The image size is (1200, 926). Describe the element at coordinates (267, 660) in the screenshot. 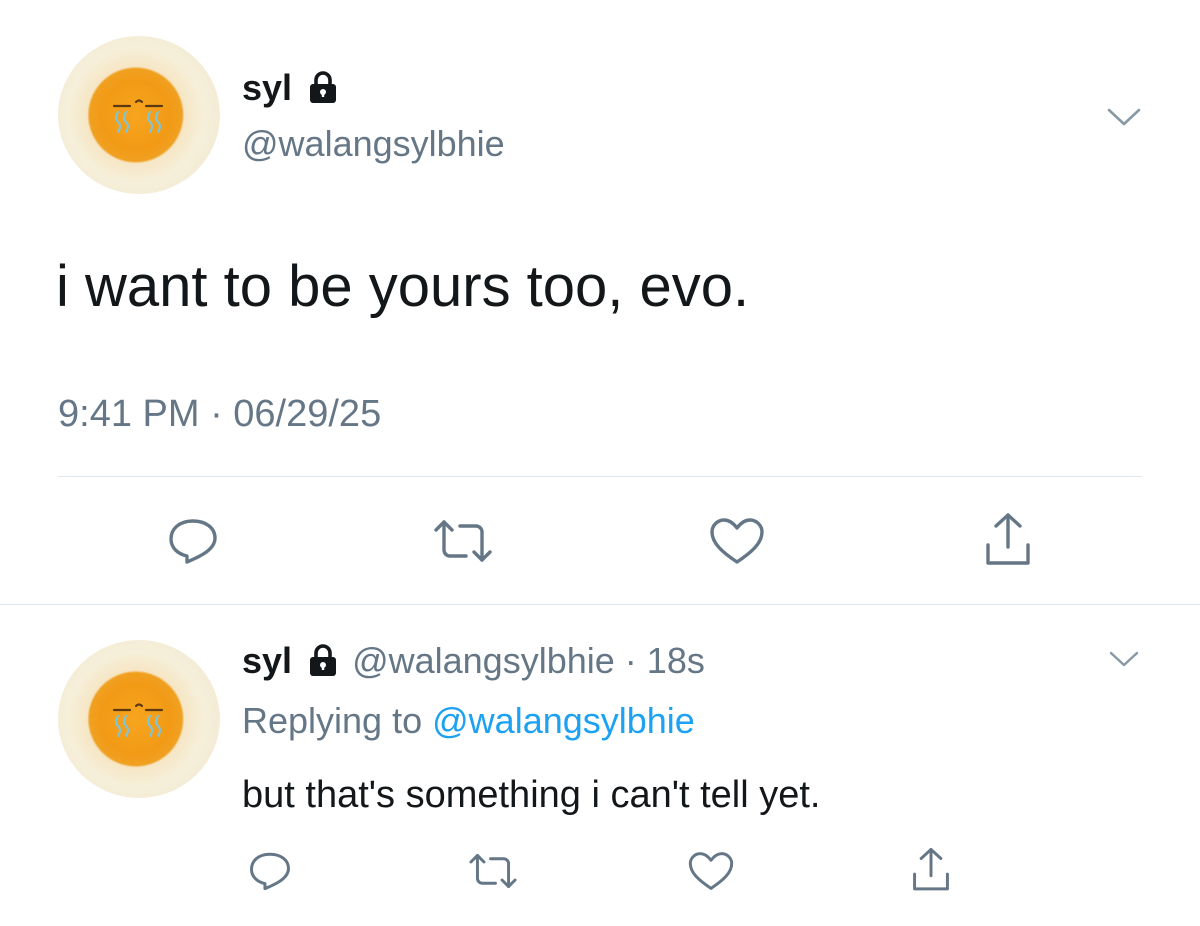

I see `reply-author-name: syl` at that location.